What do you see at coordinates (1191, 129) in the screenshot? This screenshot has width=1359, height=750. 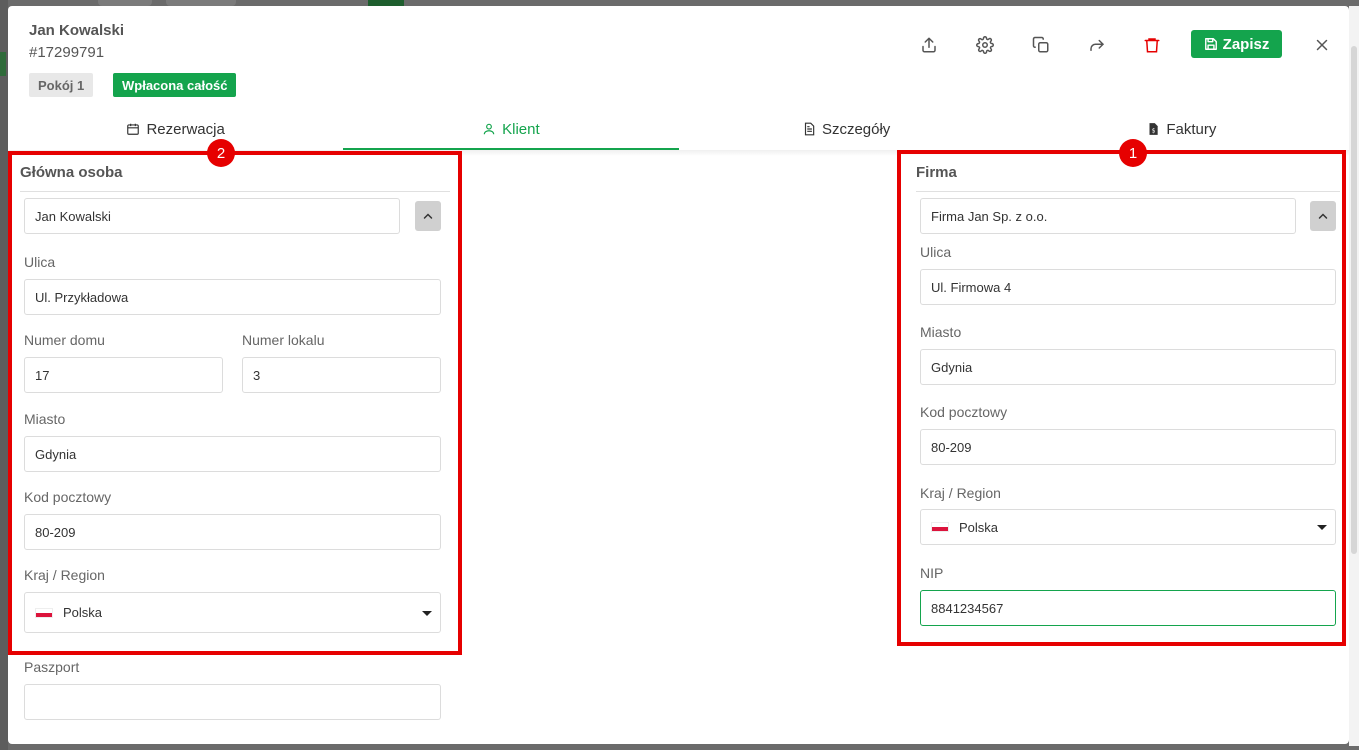 I see `tab-label: Faktury` at bounding box center [1191, 129].